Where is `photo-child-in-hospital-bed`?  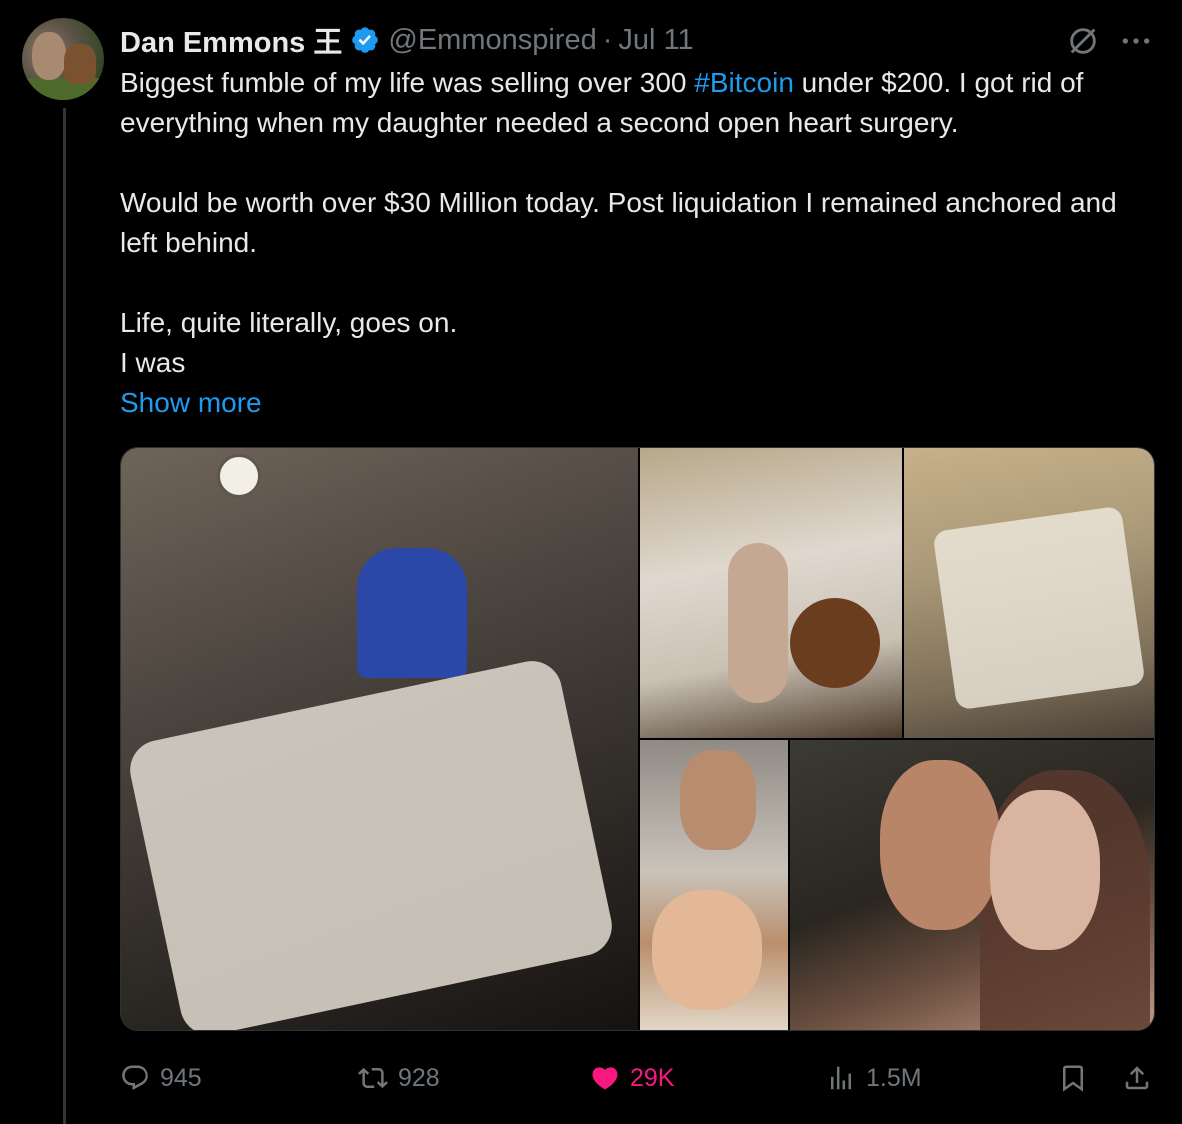 photo-child-in-hospital-bed is located at coordinates (771, 593).